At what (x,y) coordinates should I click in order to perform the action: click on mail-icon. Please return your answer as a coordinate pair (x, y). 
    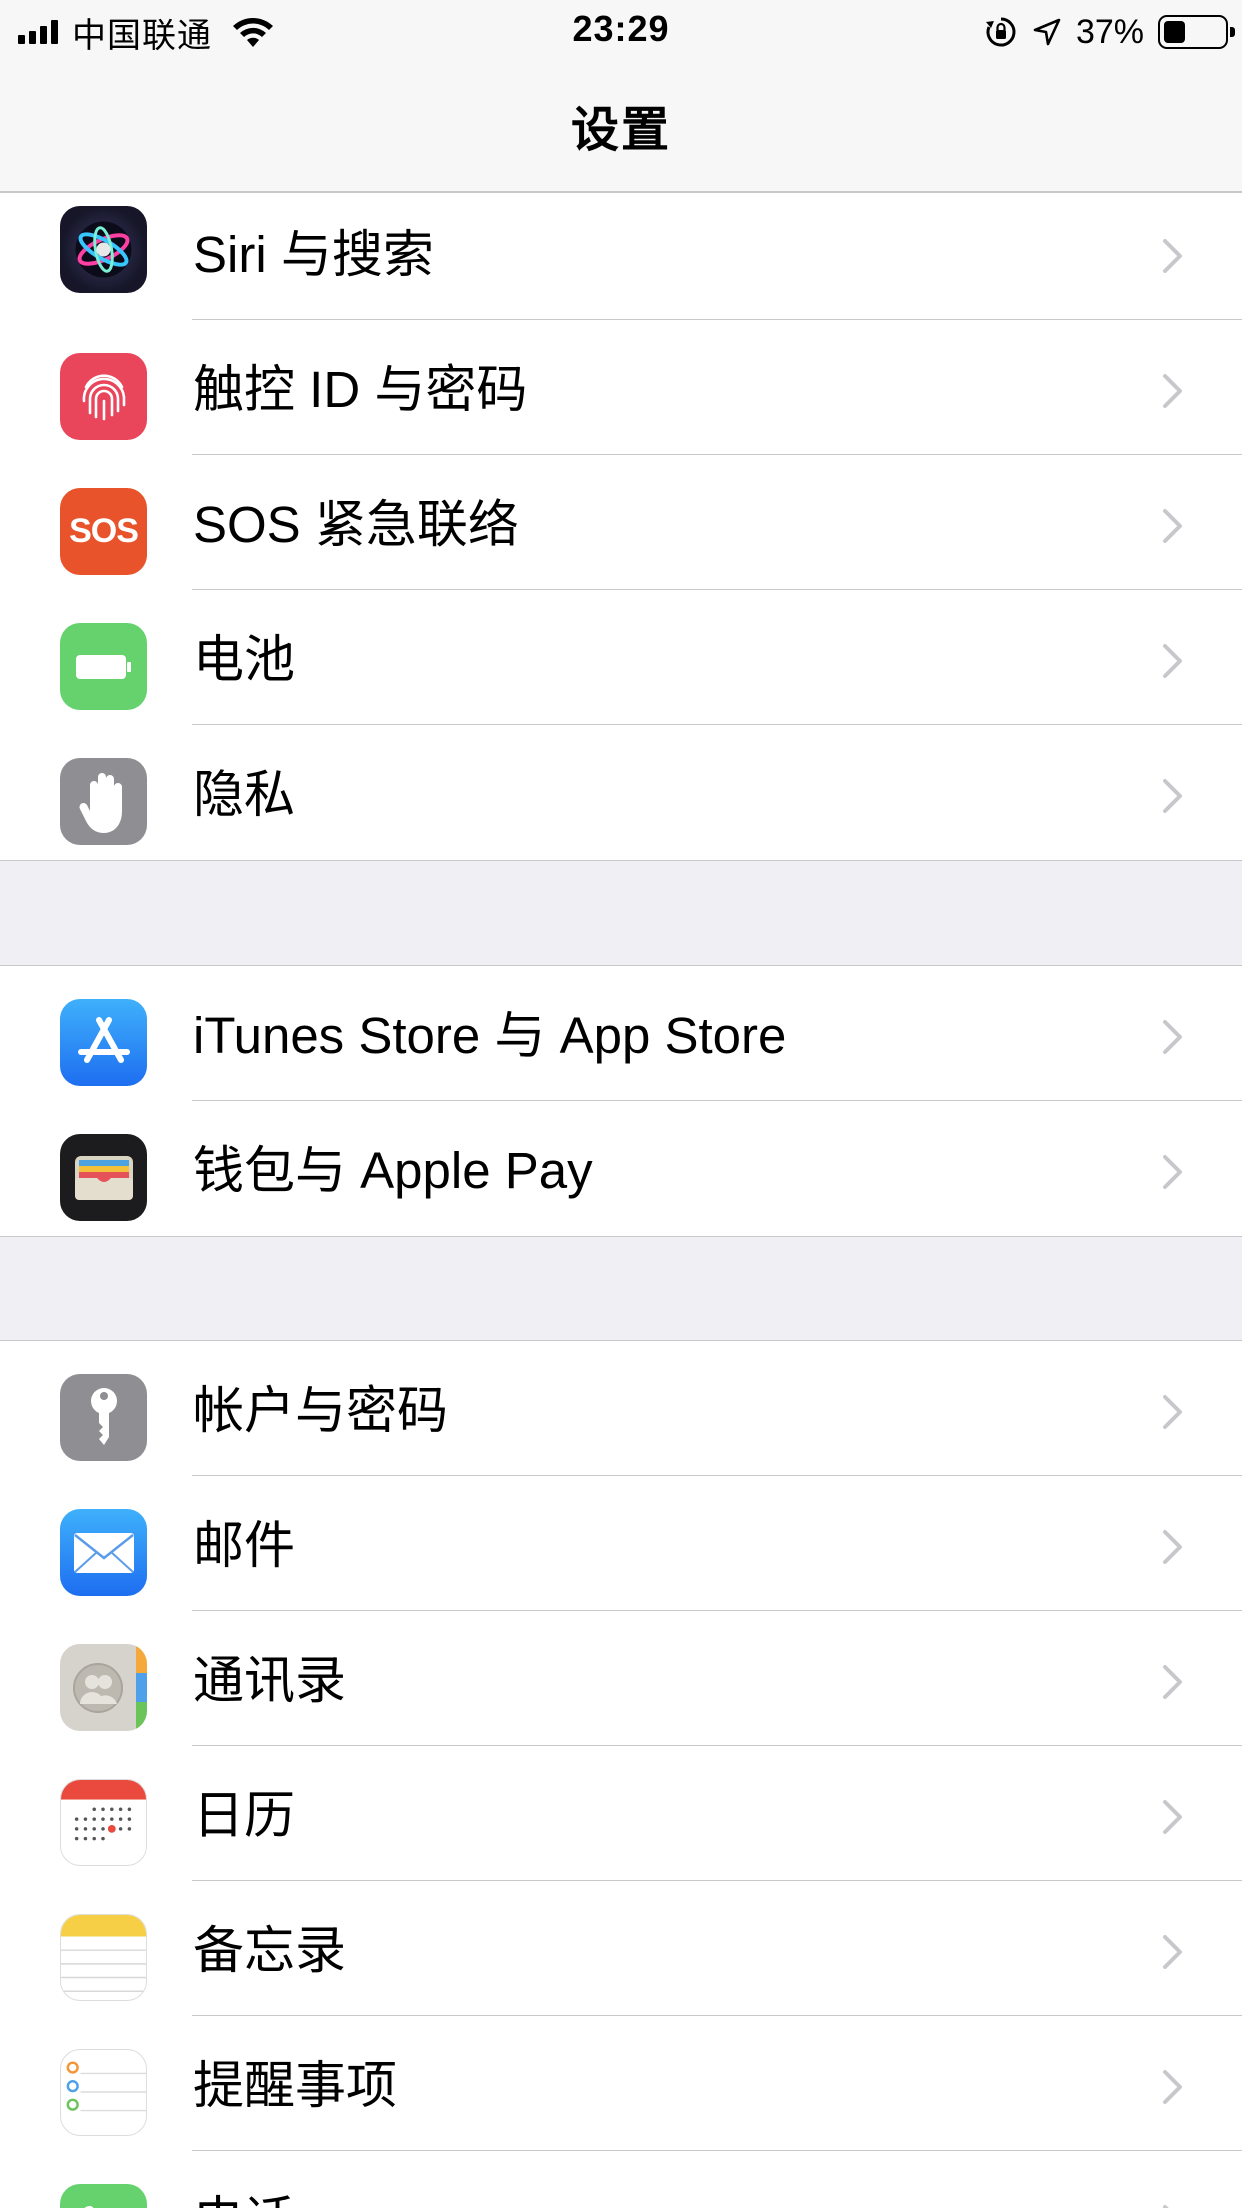
    Looking at the image, I should click on (103, 1552).